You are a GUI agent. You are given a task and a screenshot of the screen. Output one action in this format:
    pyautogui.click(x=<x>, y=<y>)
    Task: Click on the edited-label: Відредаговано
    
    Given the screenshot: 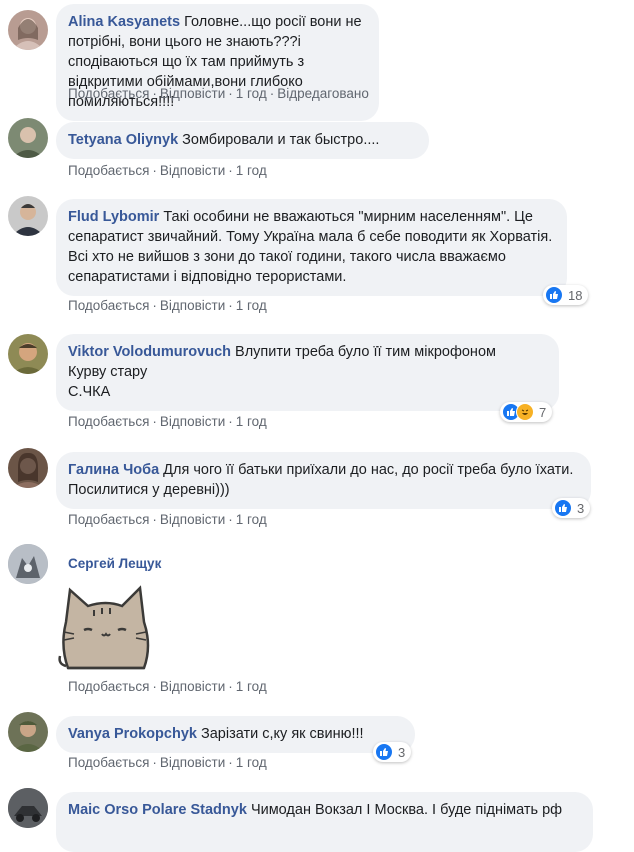 What is the action you would take?
    pyautogui.click(x=323, y=93)
    